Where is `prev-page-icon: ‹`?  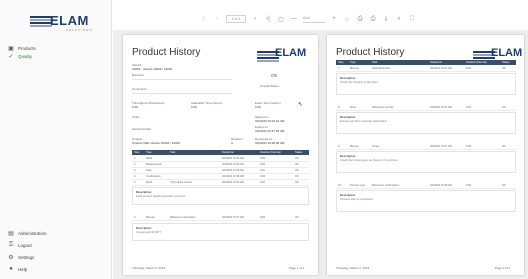
prev-page-icon: ‹ is located at coordinates (217, 19).